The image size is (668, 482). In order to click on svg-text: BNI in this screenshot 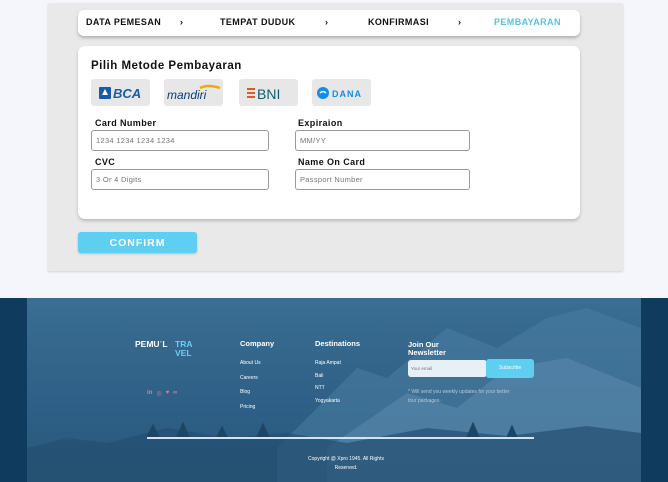, I will do `click(268, 94)`.